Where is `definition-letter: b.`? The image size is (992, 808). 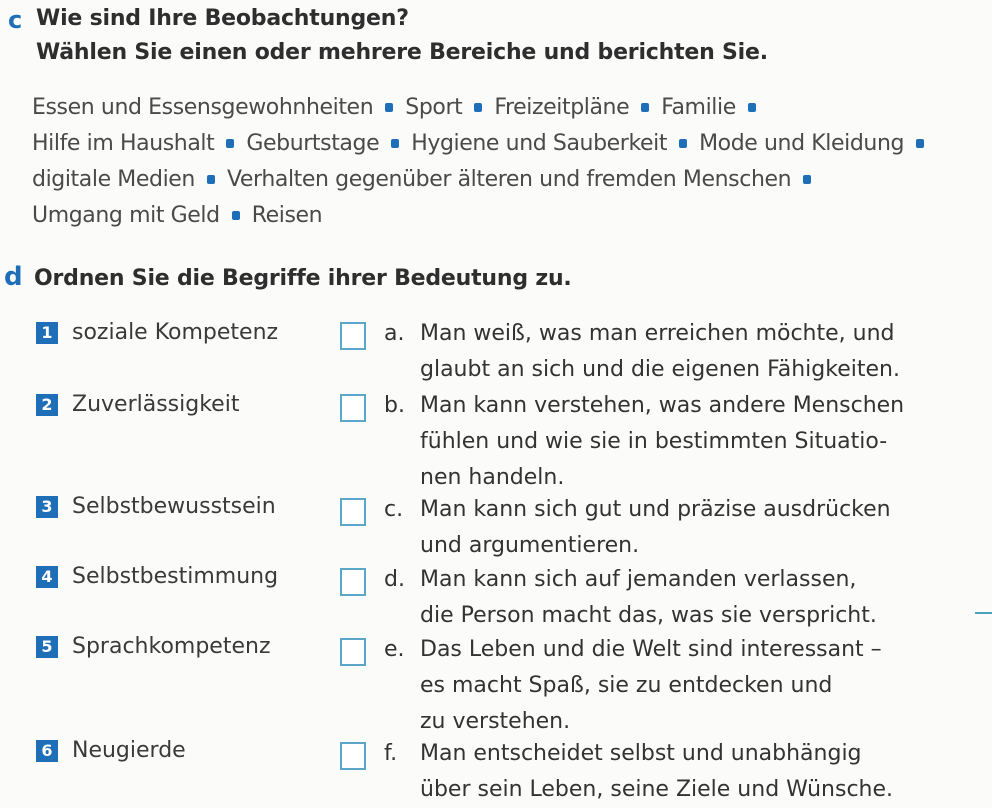
definition-letter: b. is located at coordinates (394, 405).